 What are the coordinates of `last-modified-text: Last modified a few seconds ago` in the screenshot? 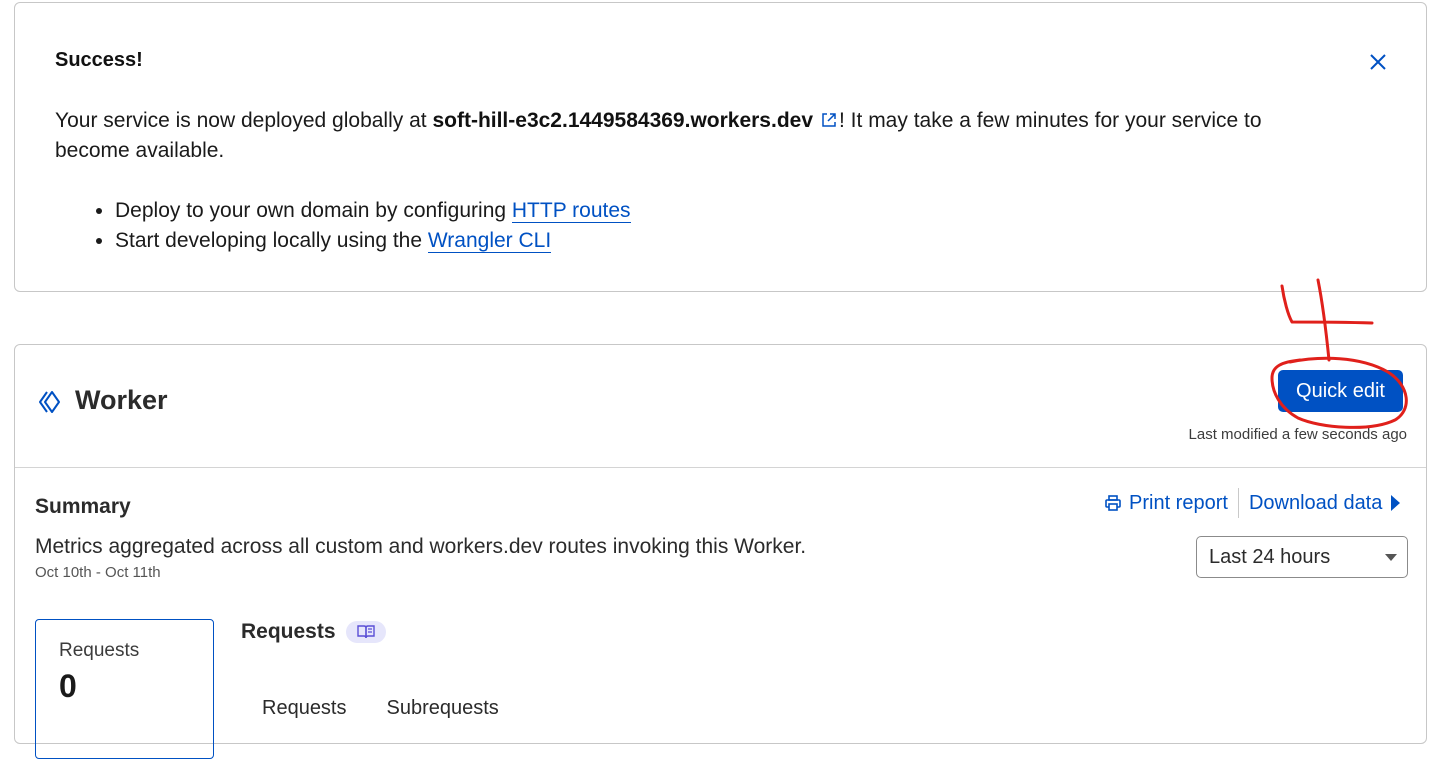 It's located at (1297, 434).